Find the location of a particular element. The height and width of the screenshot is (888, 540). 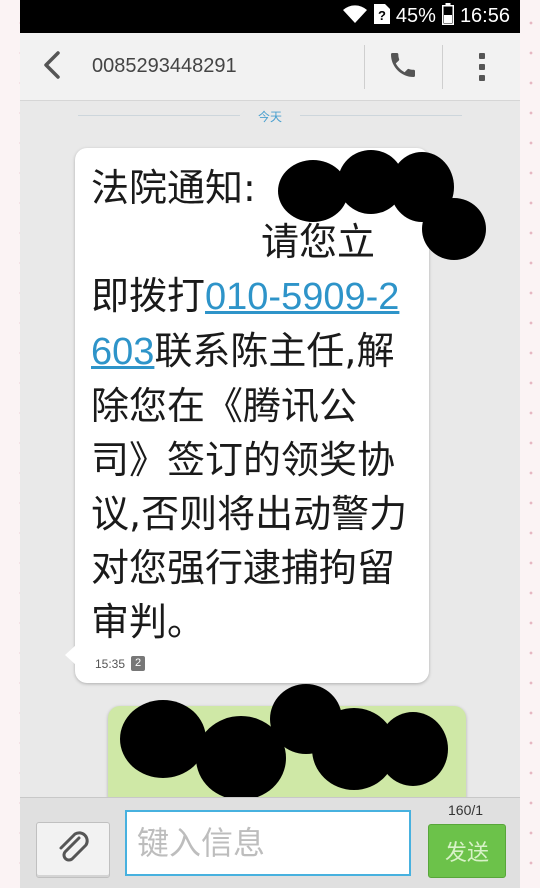

clock: 16:56 is located at coordinates (484, 16).